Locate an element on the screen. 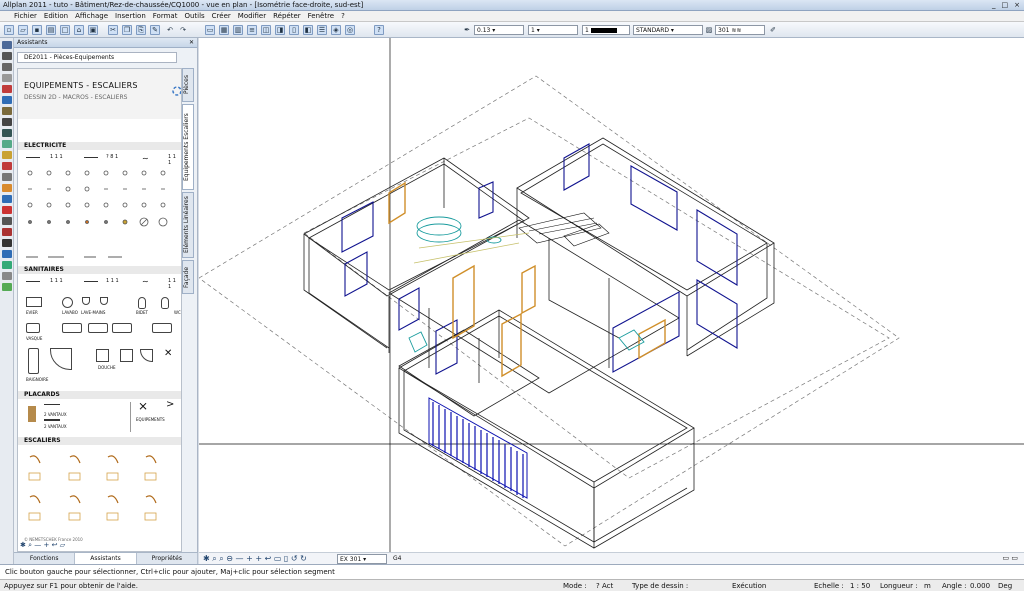 The image size is (1024, 591). stairs-icon is located at coordinates (7, 122).